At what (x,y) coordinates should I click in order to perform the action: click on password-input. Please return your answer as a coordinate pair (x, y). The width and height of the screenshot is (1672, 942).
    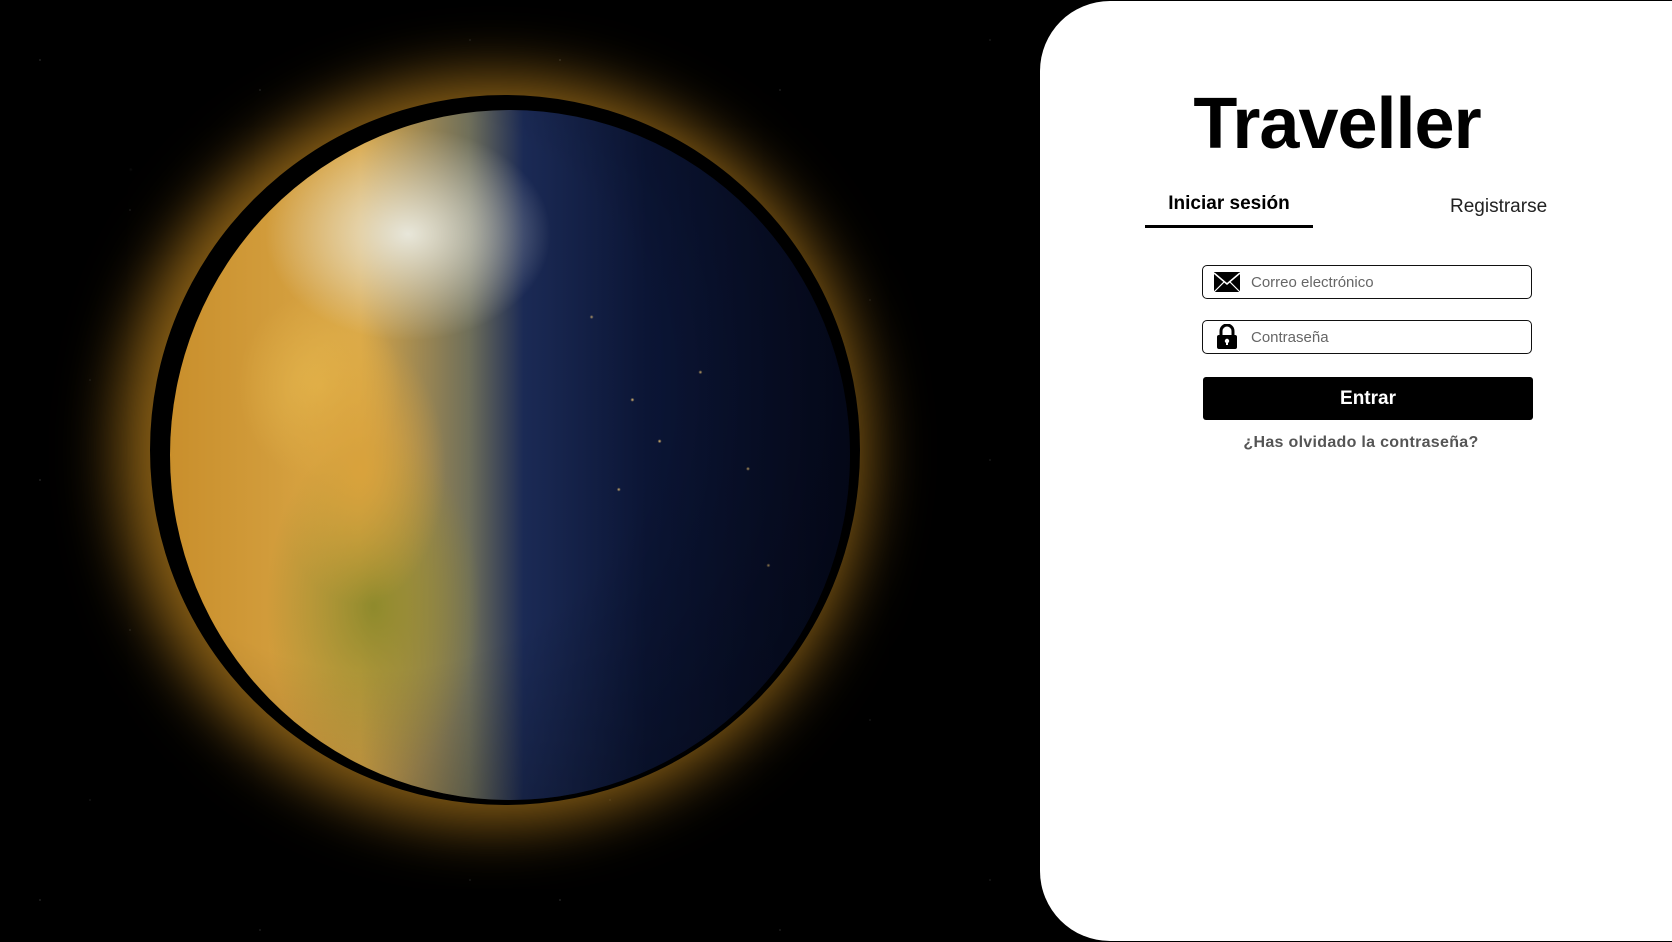
    Looking at the image, I should click on (1389, 337).